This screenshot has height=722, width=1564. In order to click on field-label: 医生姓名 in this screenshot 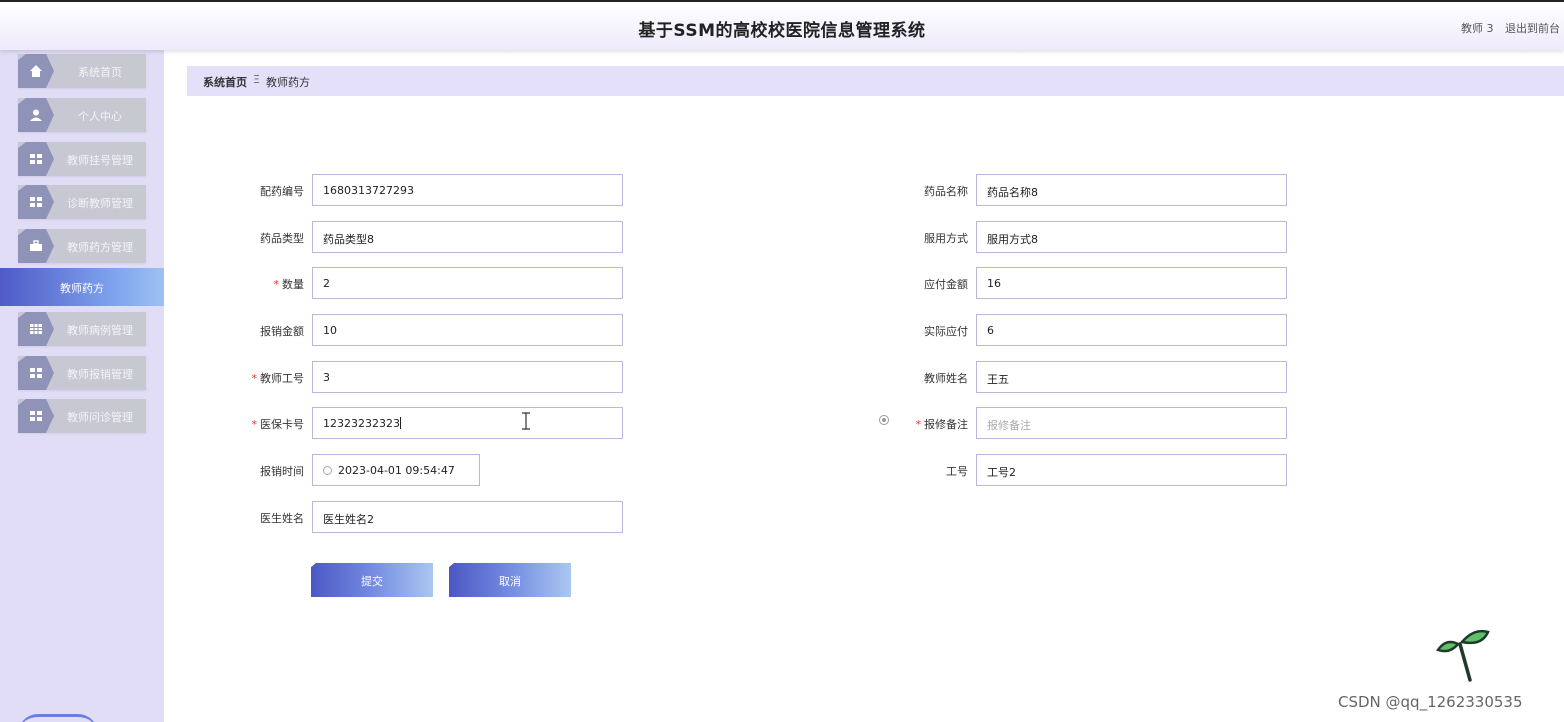, I will do `click(282, 518)`.